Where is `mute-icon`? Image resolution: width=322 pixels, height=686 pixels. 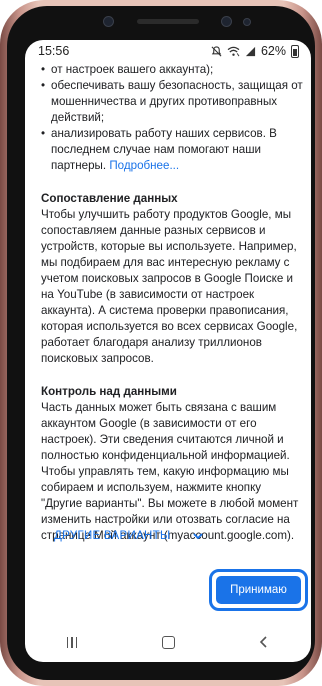 mute-icon is located at coordinates (216, 50).